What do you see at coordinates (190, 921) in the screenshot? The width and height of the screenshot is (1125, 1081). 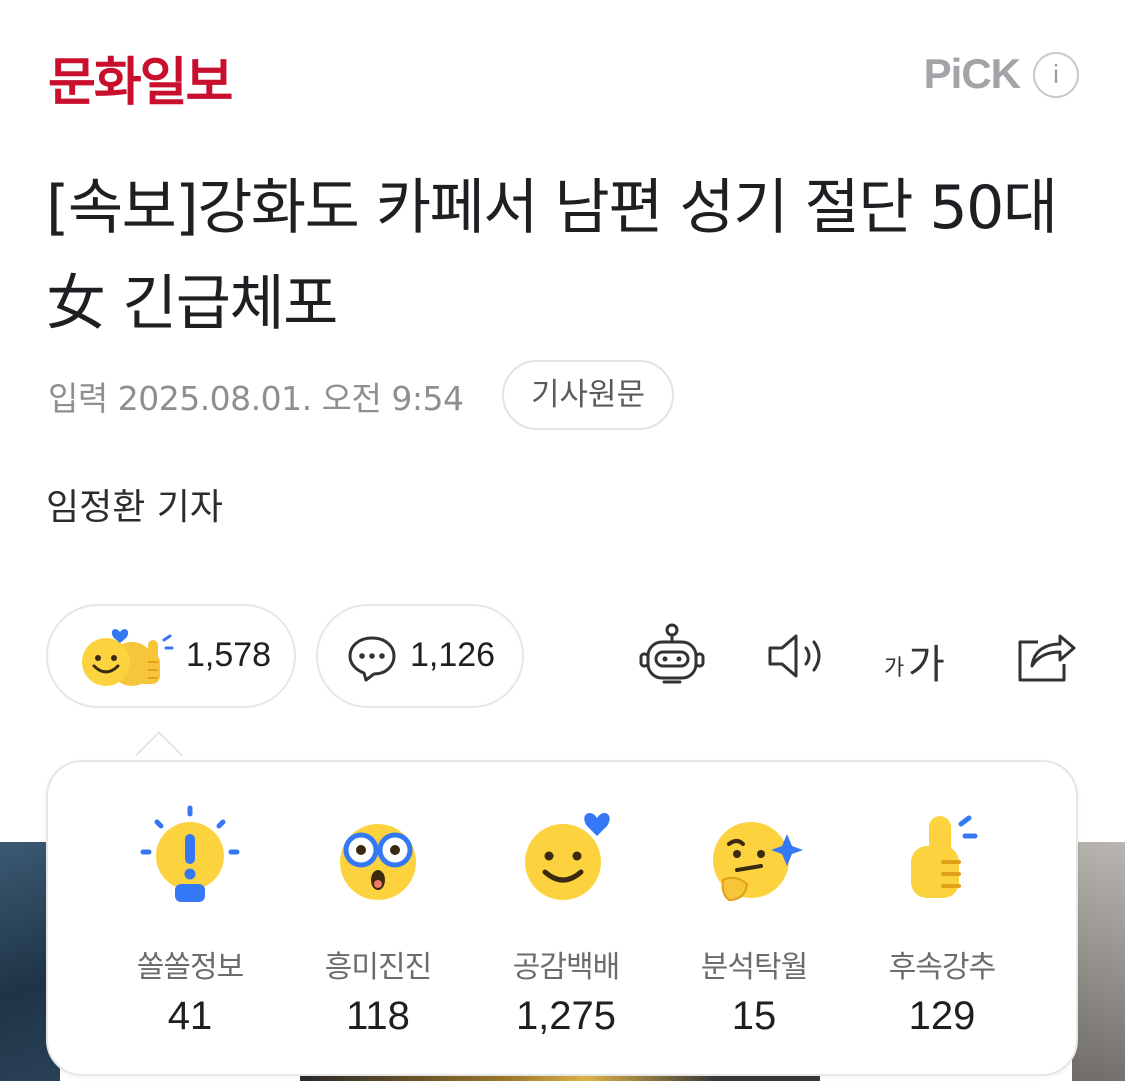 I see `reaction-useful: 쏠쏠정보 41` at bounding box center [190, 921].